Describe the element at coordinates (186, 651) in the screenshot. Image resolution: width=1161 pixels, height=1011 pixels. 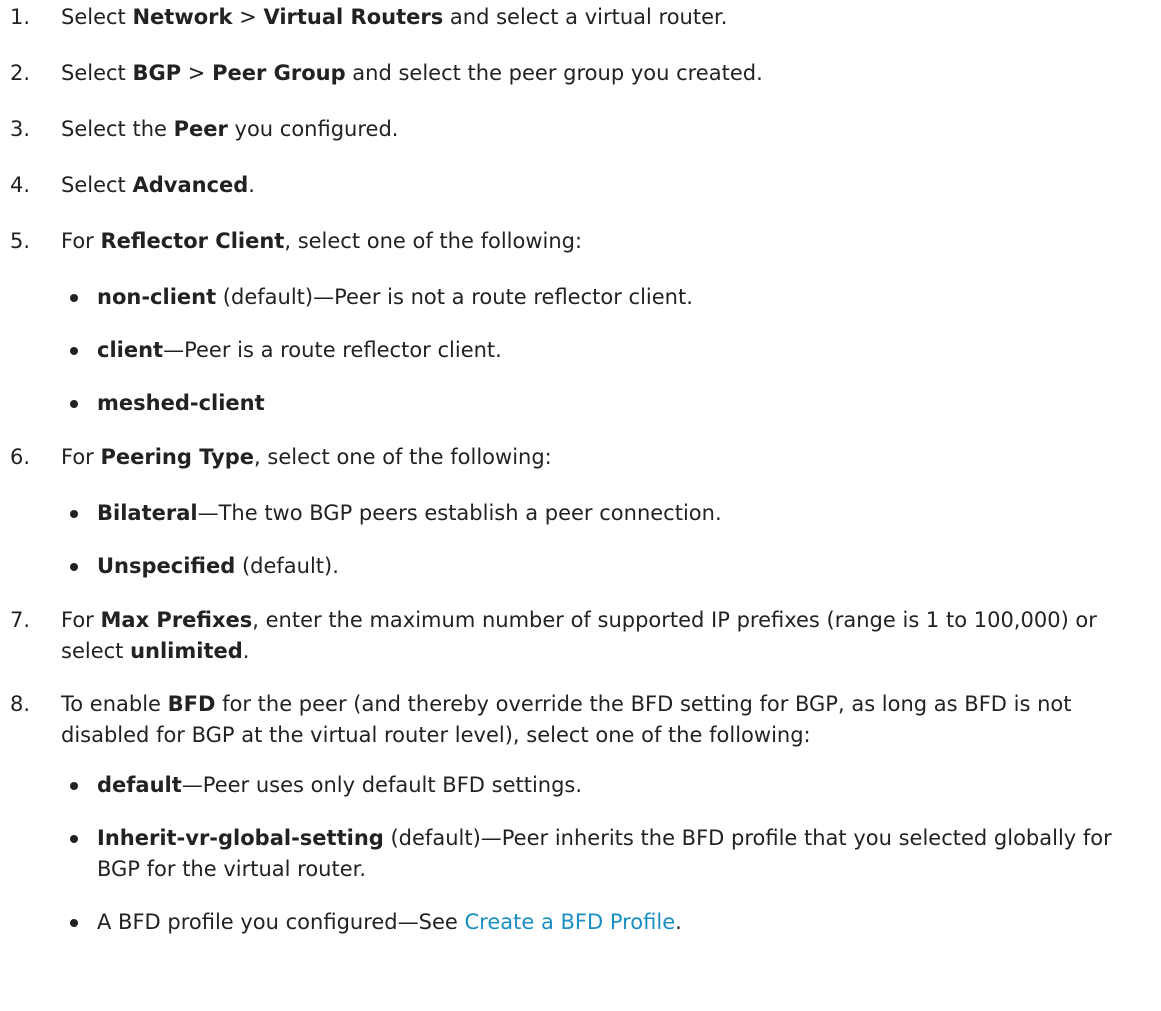
I see `ui-label-unlimited: unlimited` at that location.